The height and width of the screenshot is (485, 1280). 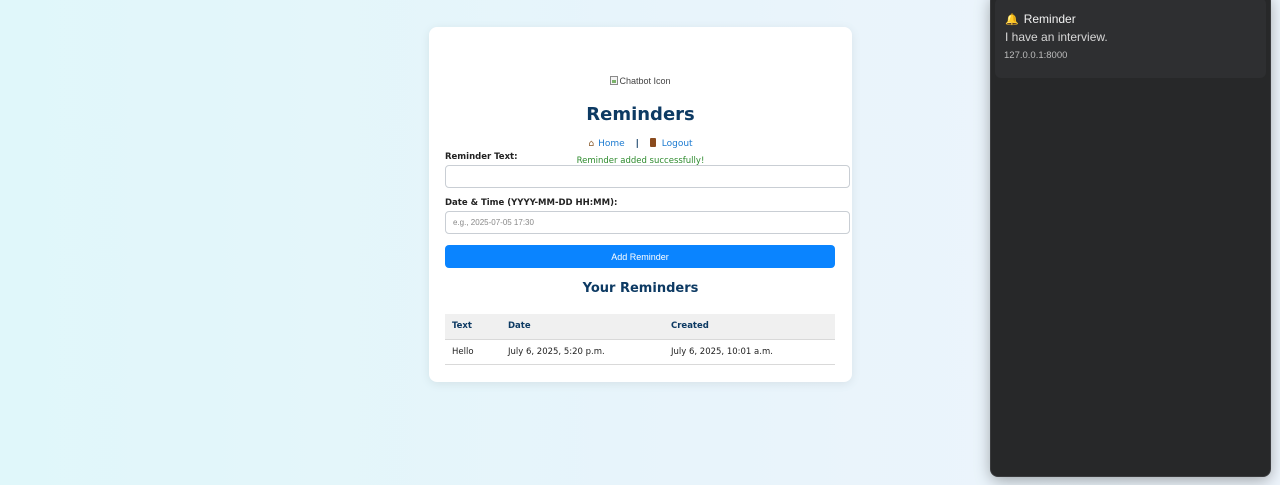 What do you see at coordinates (582, 352) in the screenshot?
I see `reminder-date-cell: July 6, 2025, 5:20 p.m.` at bounding box center [582, 352].